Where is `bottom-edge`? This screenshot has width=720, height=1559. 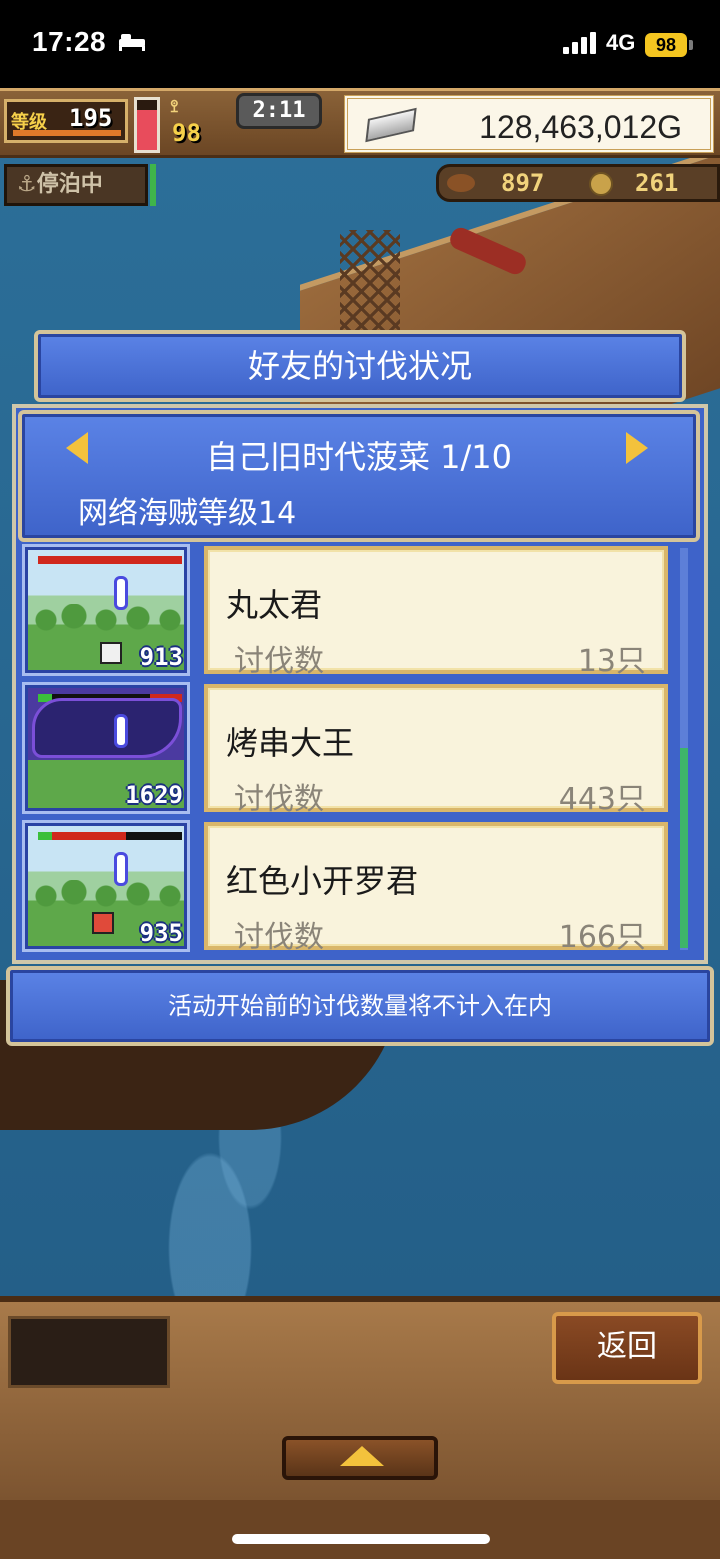 bottom-edge is located at coordinates (360, 1529).